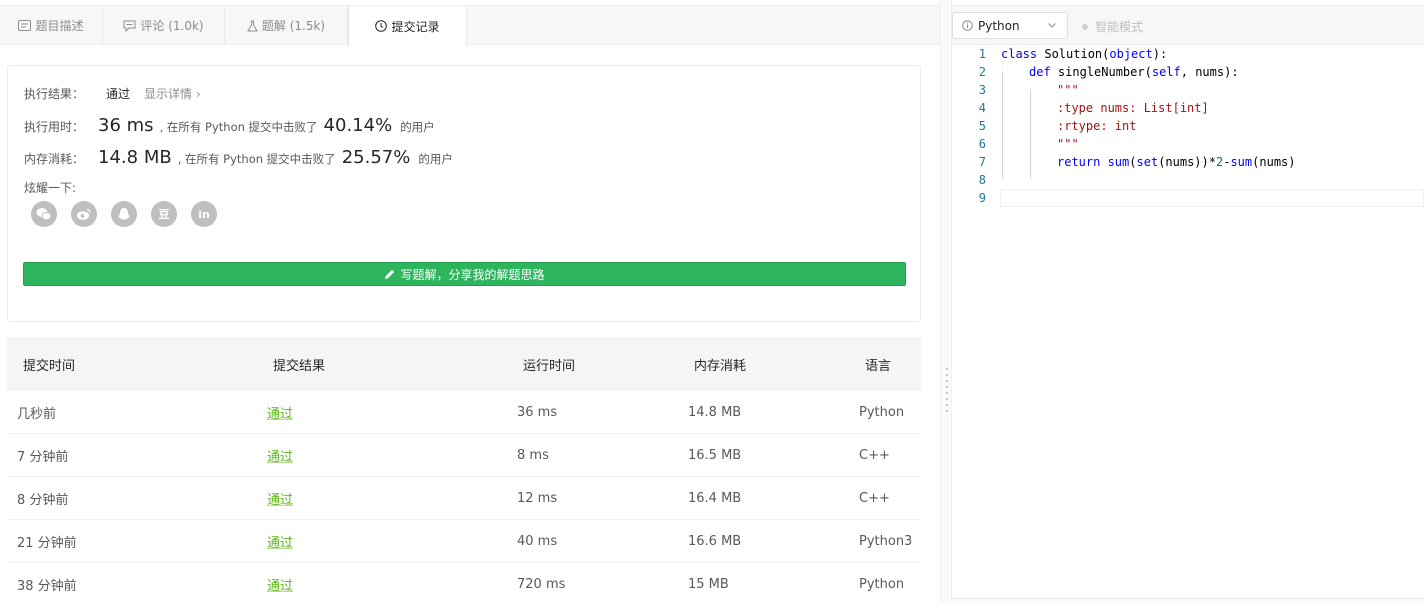 This screenshot has height=603, width=1424. What do you see at coordinates (1209, 72) in the screenshot?
I see `code-token: , nums):` at bounding box center [1209, 72].